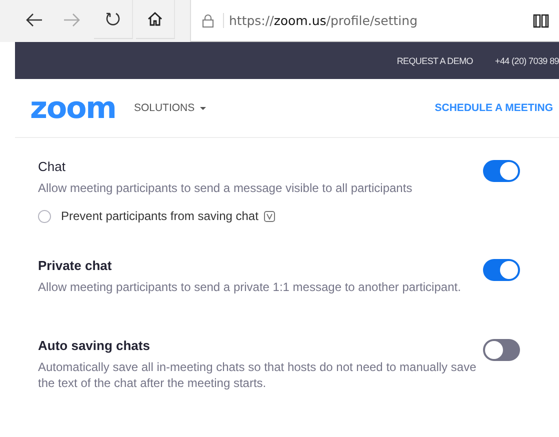 The width and height of the screenshot is (559, 437). What do you see at coordinates (44, 216) in the screenshot?
I see `checkbox` at bounding box center [44, 216].